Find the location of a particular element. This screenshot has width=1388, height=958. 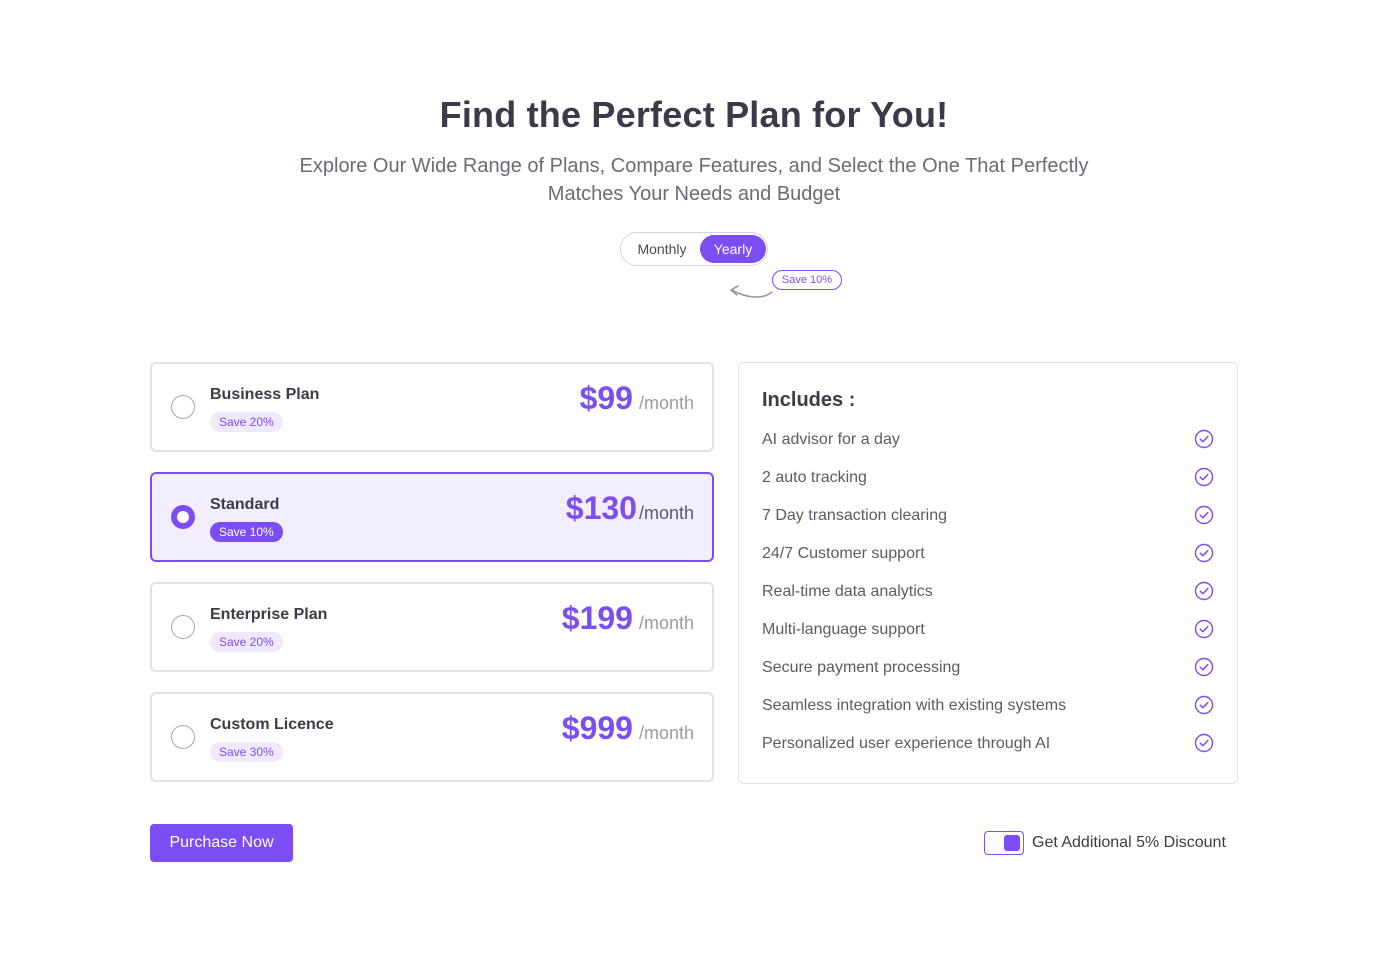

plan-price-group: $999 /month is located at coordinates (628, 728).